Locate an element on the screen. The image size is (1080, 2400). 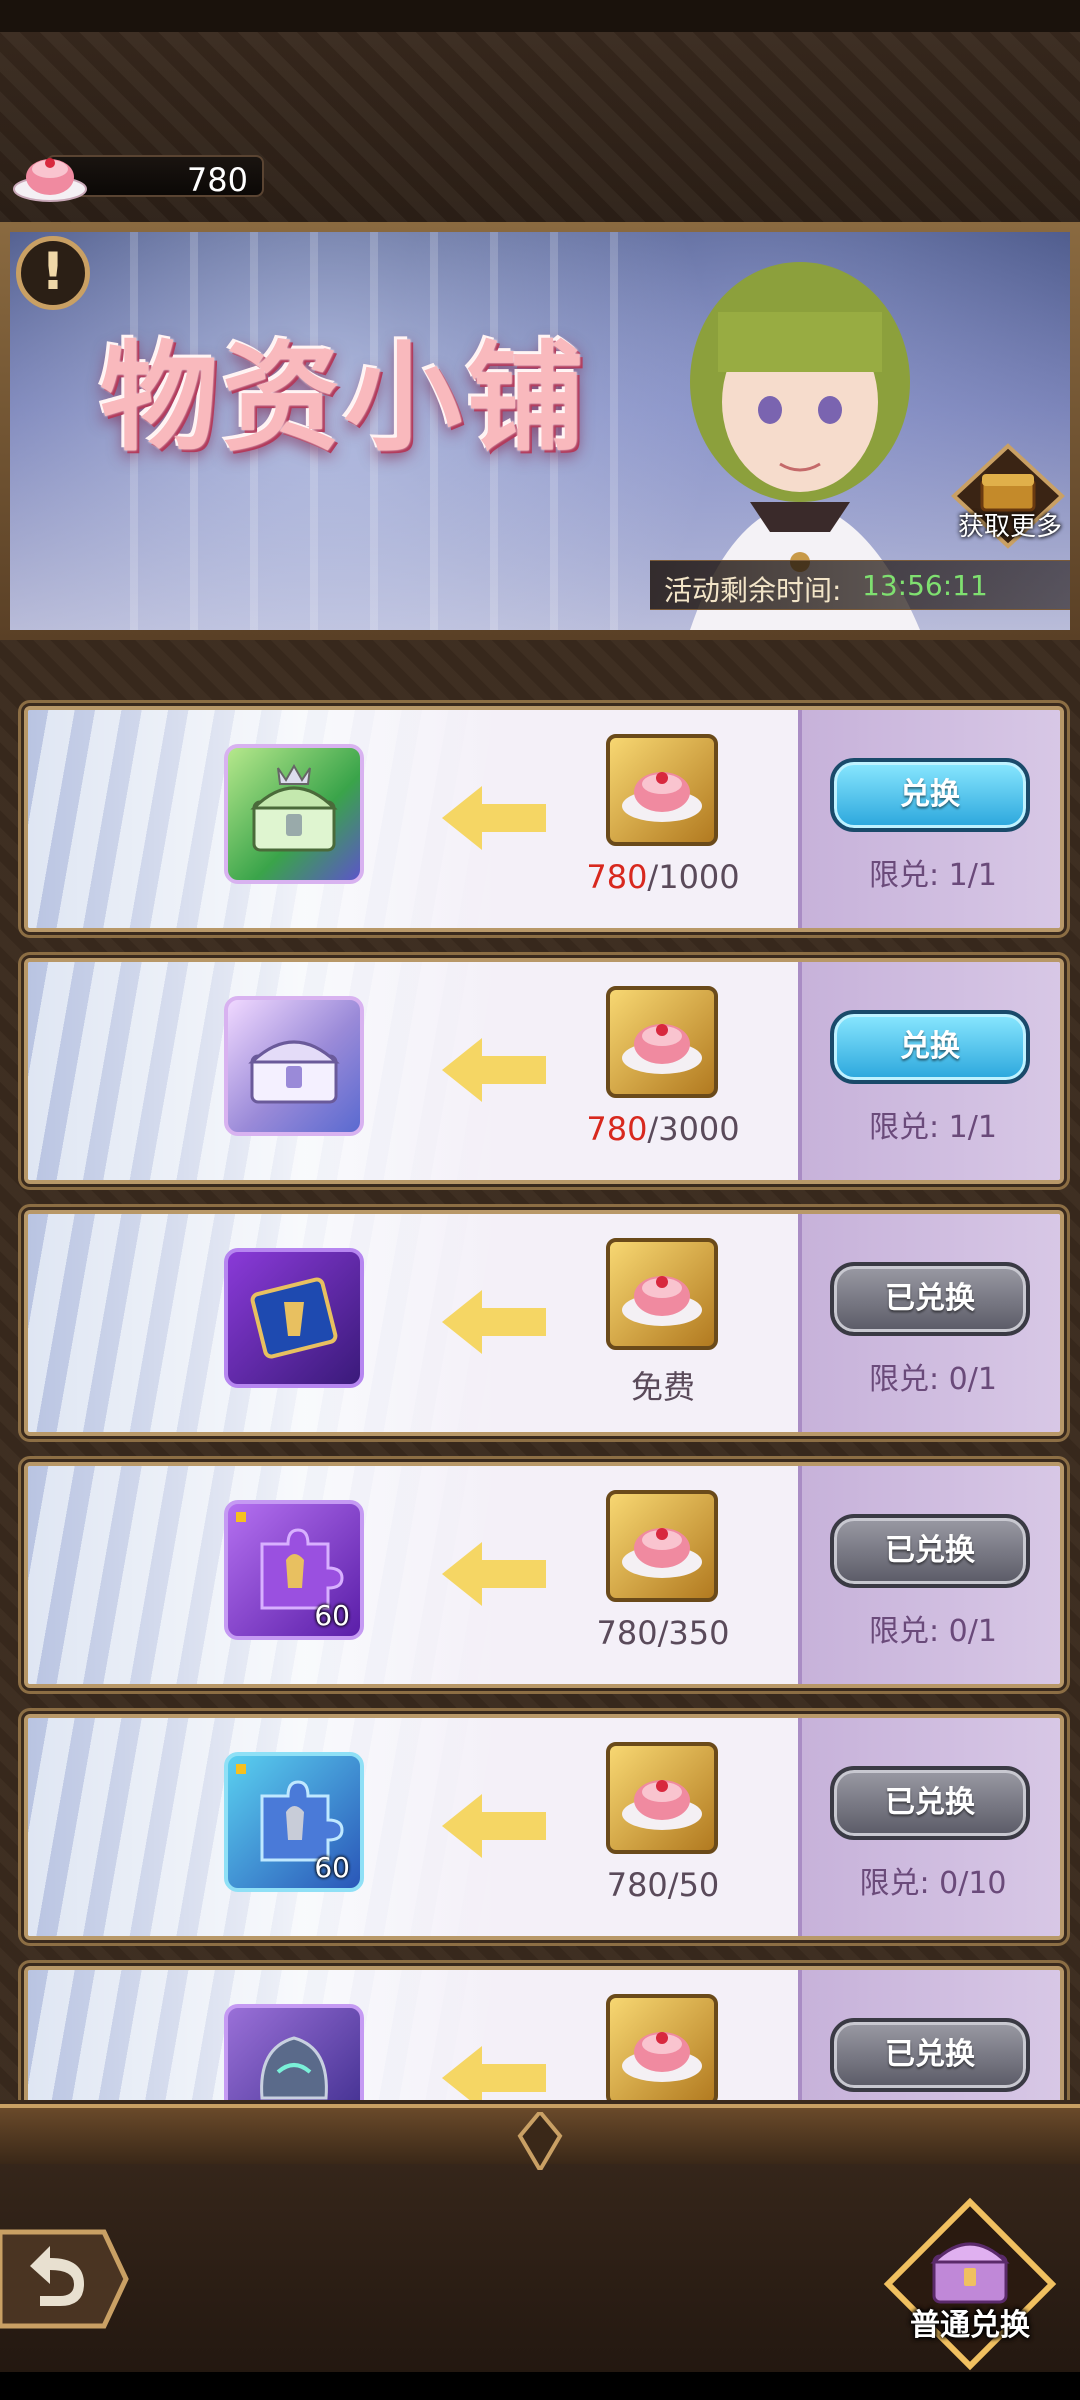
status-strip is located at coordinates (540, 16).